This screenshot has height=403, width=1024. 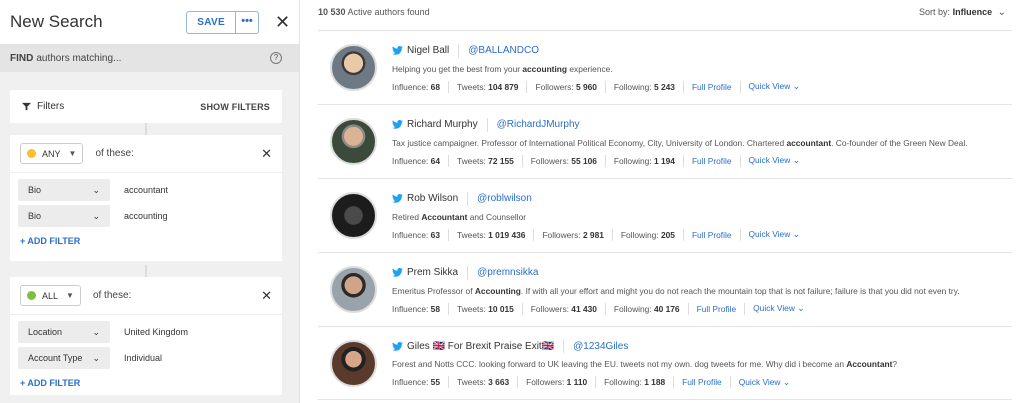 What do you see at coordinates (442, 124) in the screenshot?
I see `author-name: Richard Murphy` at bounding box center [442, 124].